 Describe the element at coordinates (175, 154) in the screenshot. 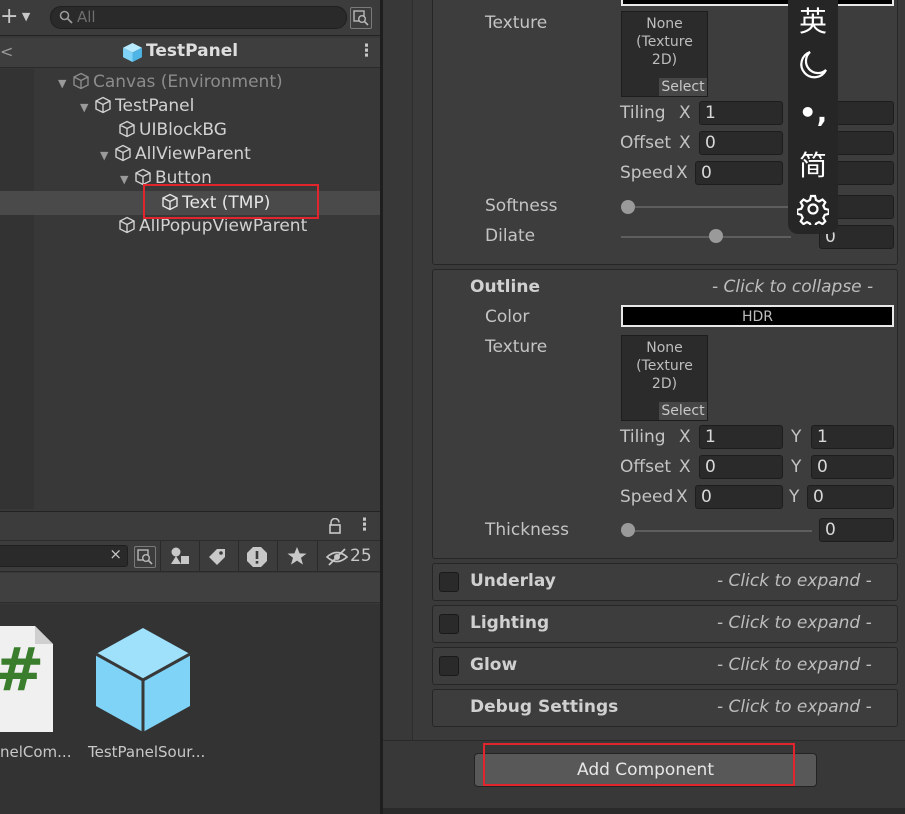

I see `tree-item-allviewparent: ▼ AllViewParent` at that location.